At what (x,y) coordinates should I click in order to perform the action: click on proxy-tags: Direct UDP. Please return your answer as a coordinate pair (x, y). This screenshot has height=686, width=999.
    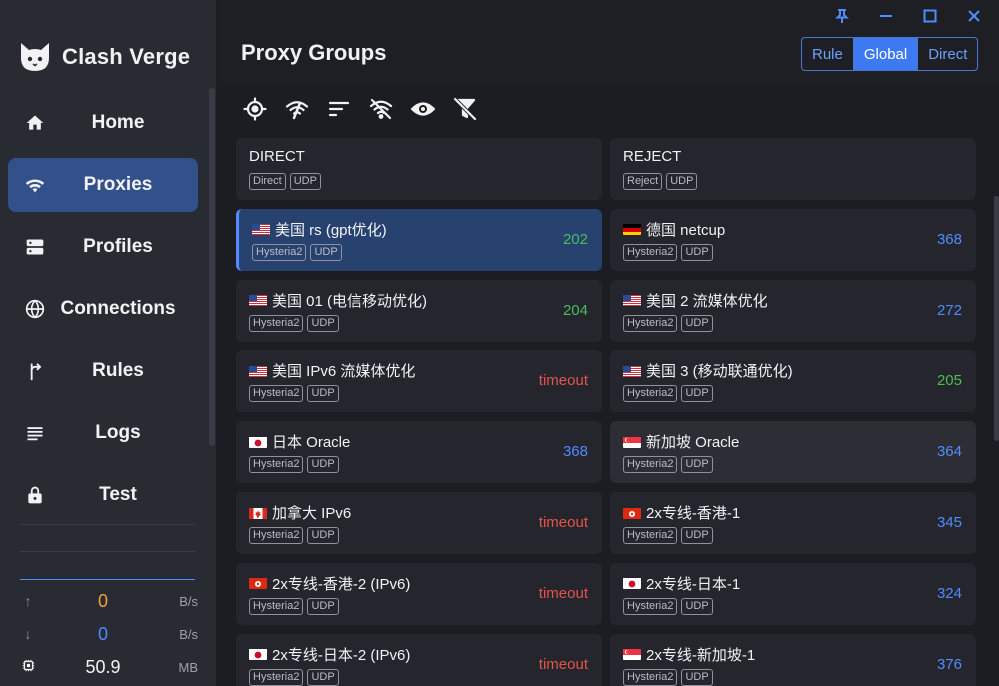
    Looking at the image, I should click on (285, 181).